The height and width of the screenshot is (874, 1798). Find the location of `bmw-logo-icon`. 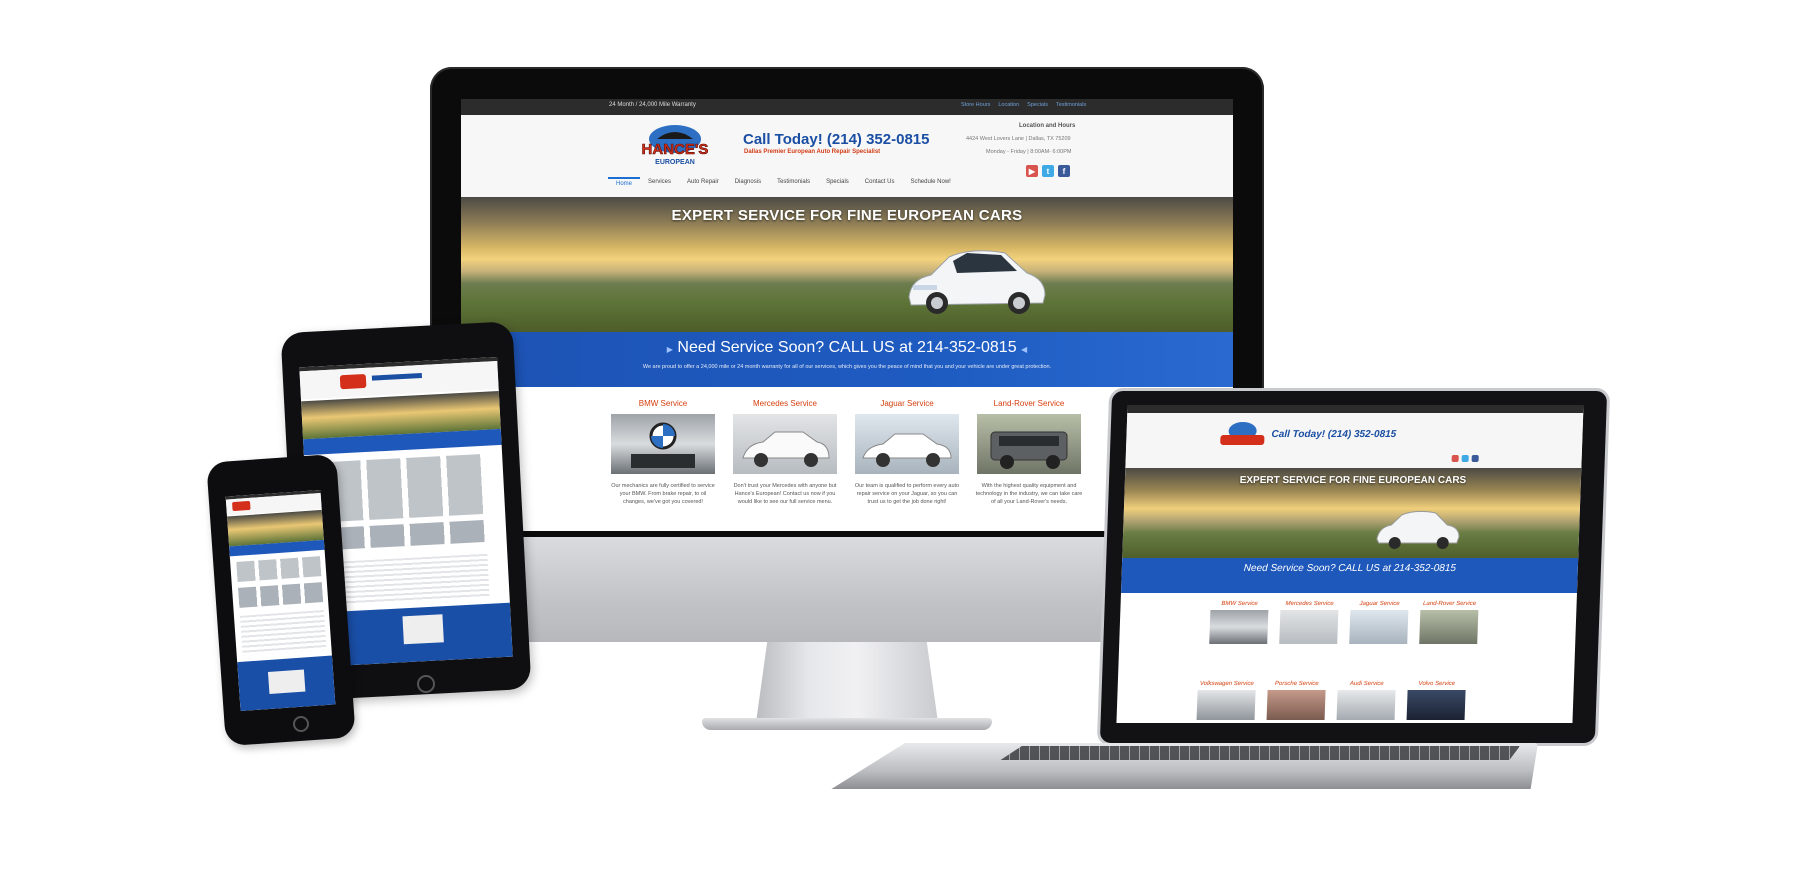

bmw-logo-icon is located at coordinates (663, 445).